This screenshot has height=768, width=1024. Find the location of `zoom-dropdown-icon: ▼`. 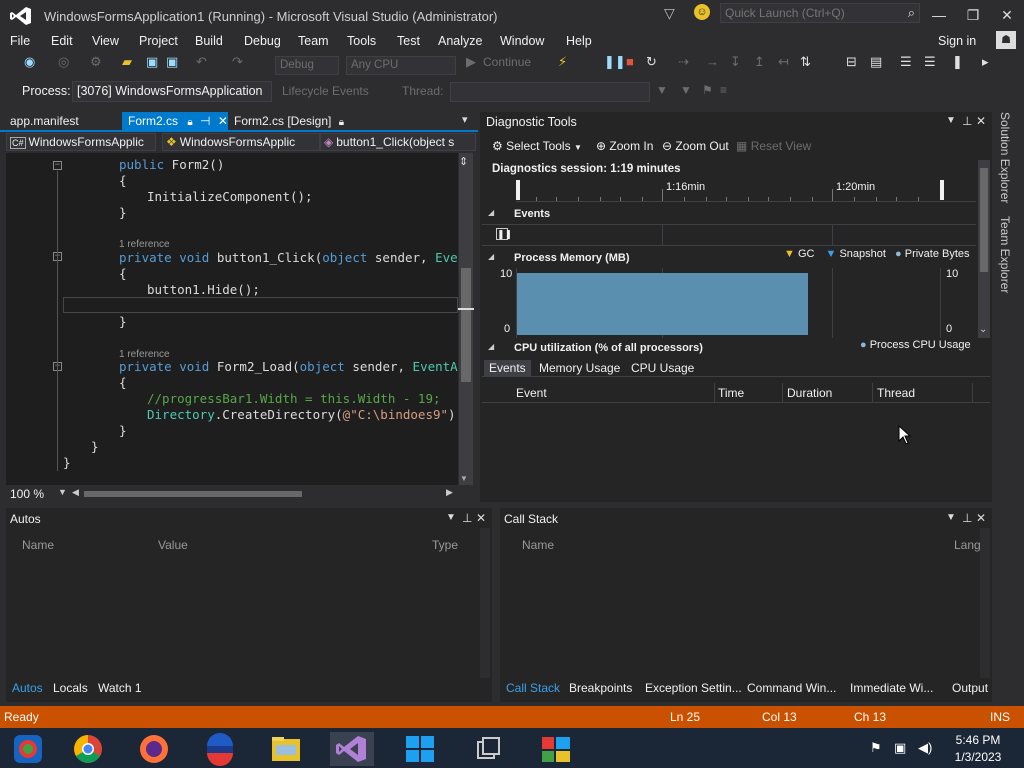

zoom-dropdown-icon: ▼ is located at coordinates (62, 492).